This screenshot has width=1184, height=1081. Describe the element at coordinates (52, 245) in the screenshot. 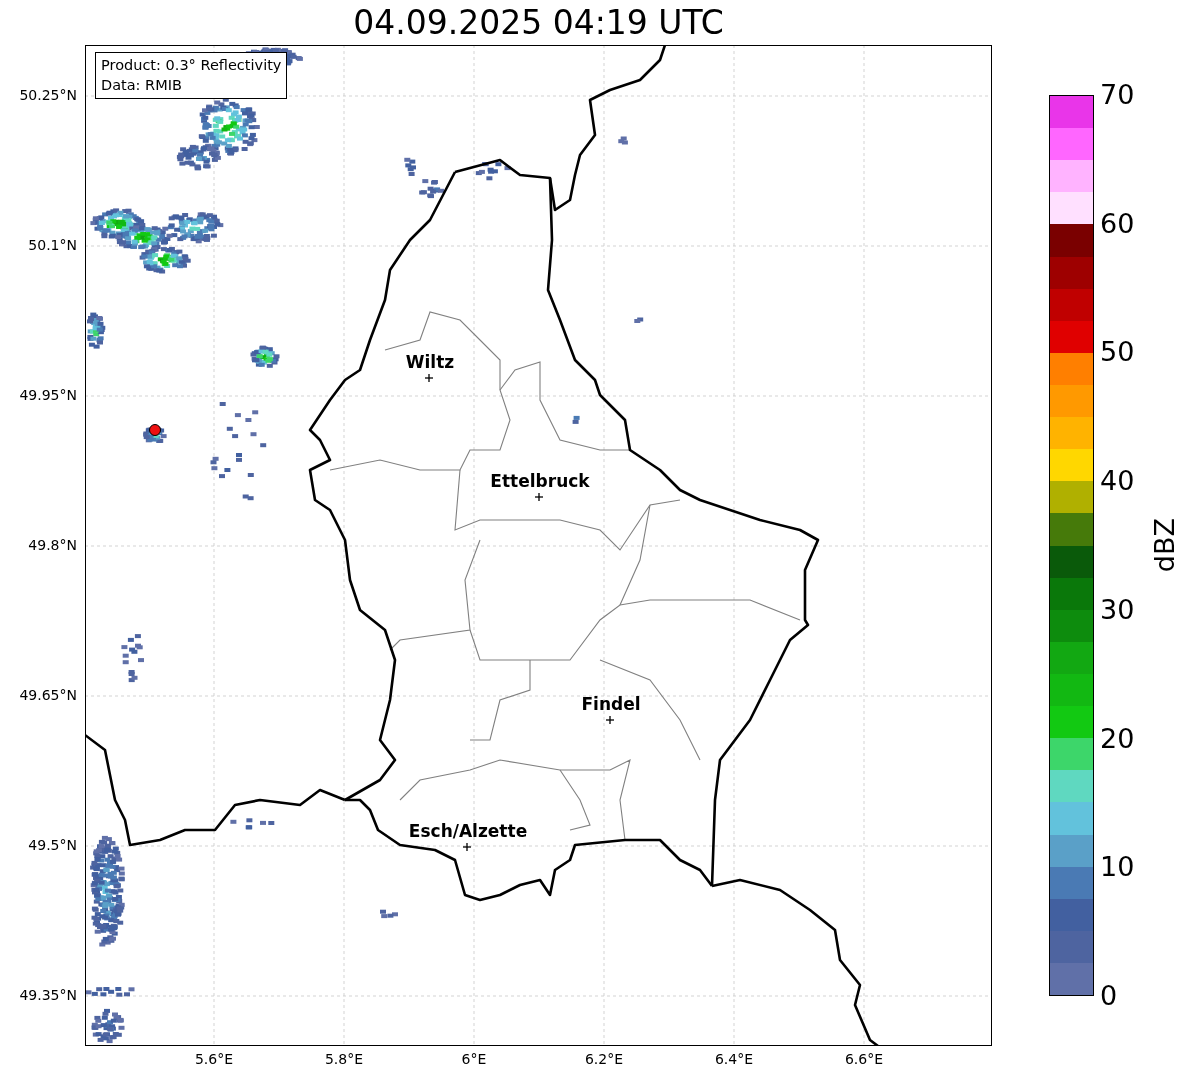

I see `axis-tick-label: 50.1°N` at that location.